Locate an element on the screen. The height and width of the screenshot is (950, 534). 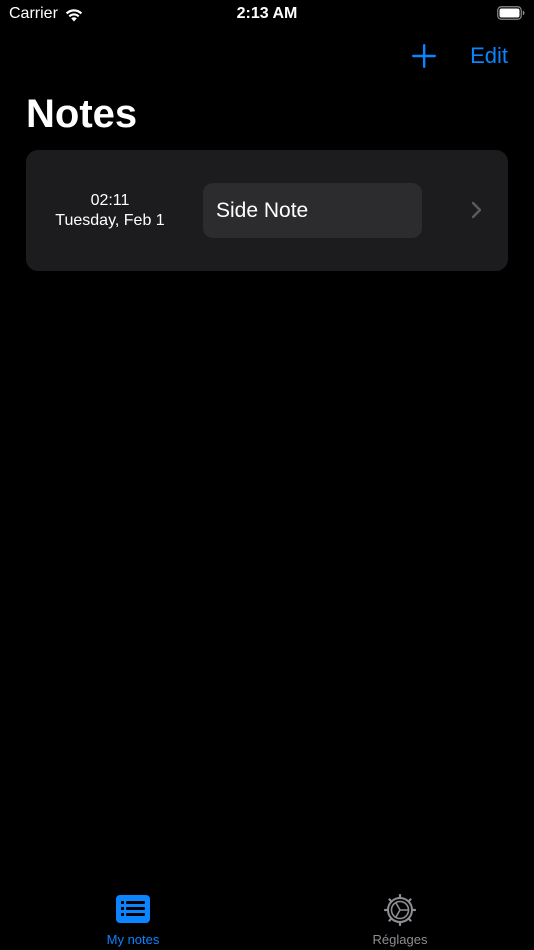
status-time: 2:13 AM is located at coordinates (267, 13).